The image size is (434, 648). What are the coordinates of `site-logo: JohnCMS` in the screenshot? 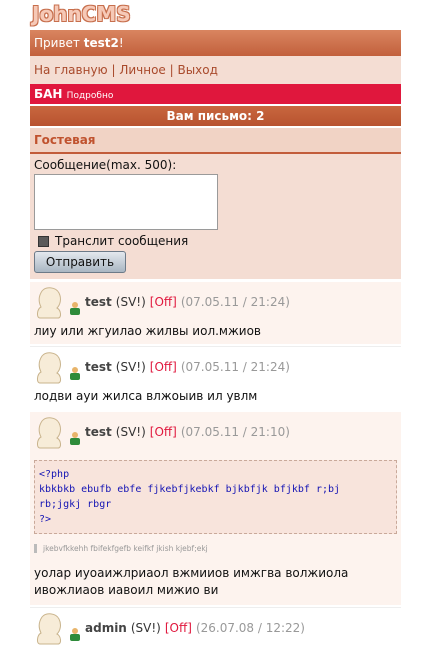 It's located at (81, 14).